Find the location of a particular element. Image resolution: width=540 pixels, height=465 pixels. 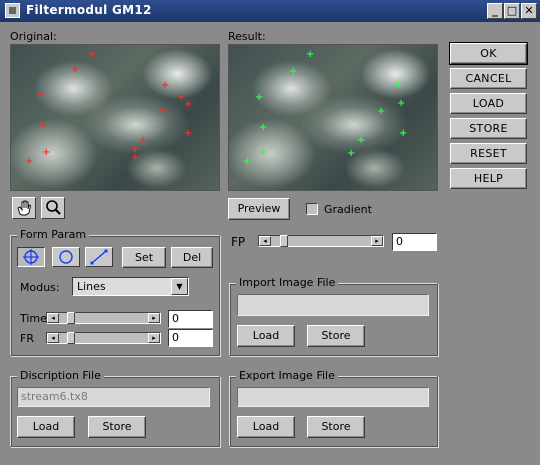

store-button: STORE is located at coordinates (488, 128).